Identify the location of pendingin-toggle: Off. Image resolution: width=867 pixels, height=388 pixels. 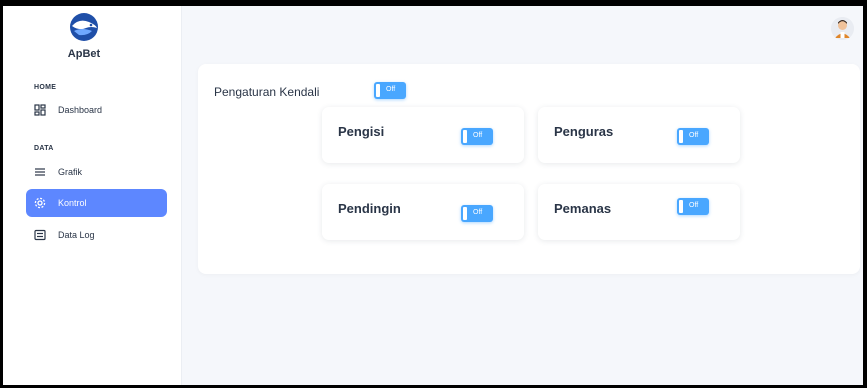
(477, 213).